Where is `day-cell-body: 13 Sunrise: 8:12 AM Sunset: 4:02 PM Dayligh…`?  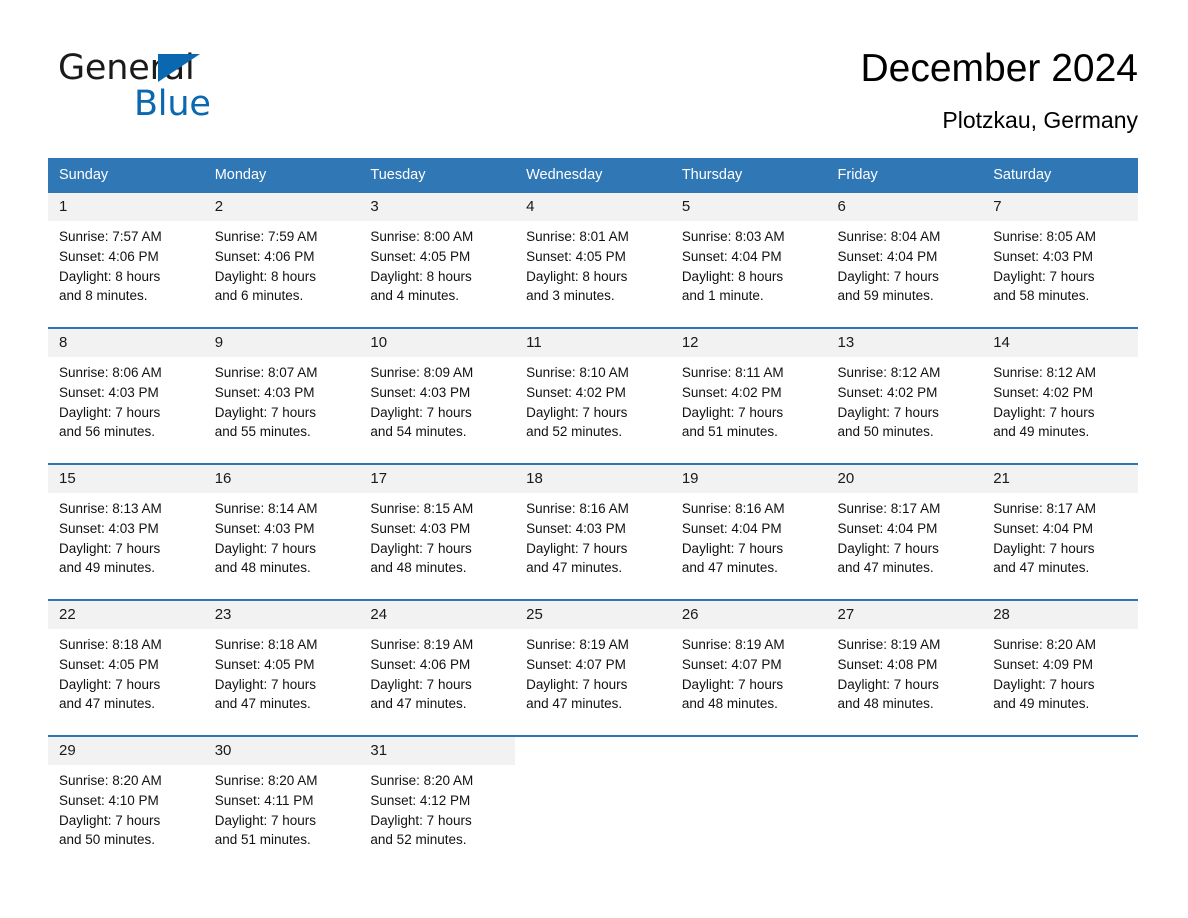
day-cell-body: 13 Sunrise: 8:12 AM Sunset: 4:02 PM Dayligh… is located at coordinates (904, 389).